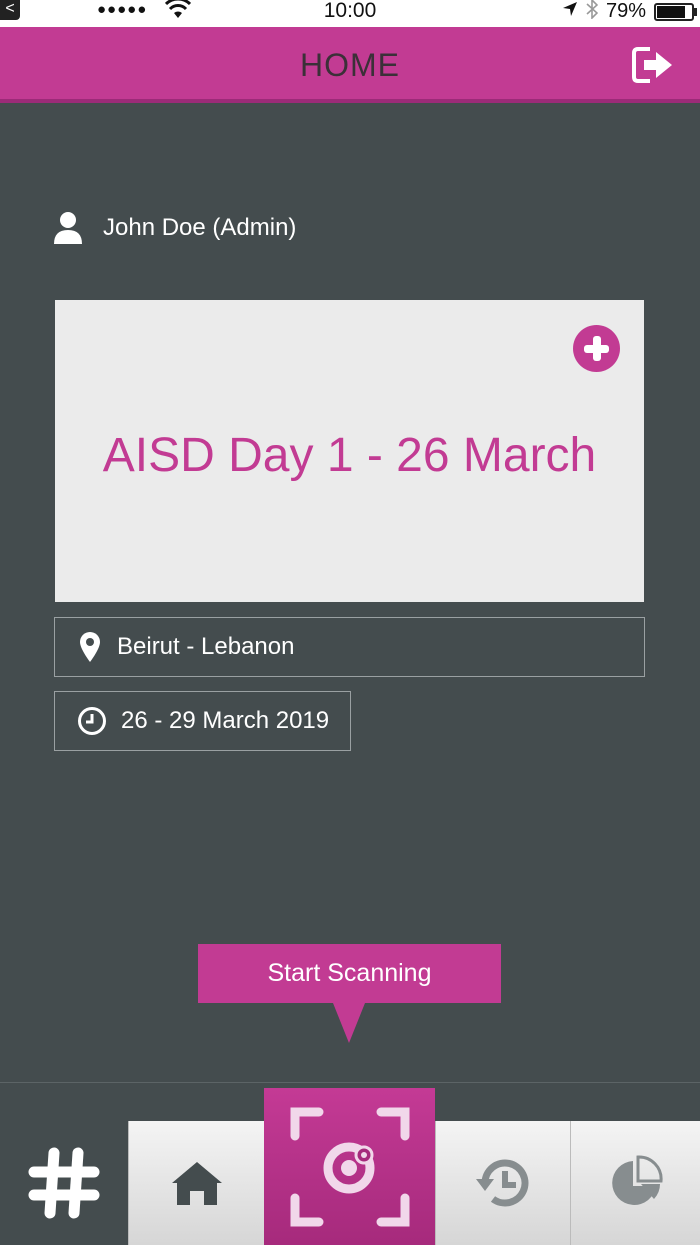 The width and height of the screenshot is (700, 1245). Describe the element at coordinates (625, 11) in the screenshot. I see `battery-percent: 79%` at that location.